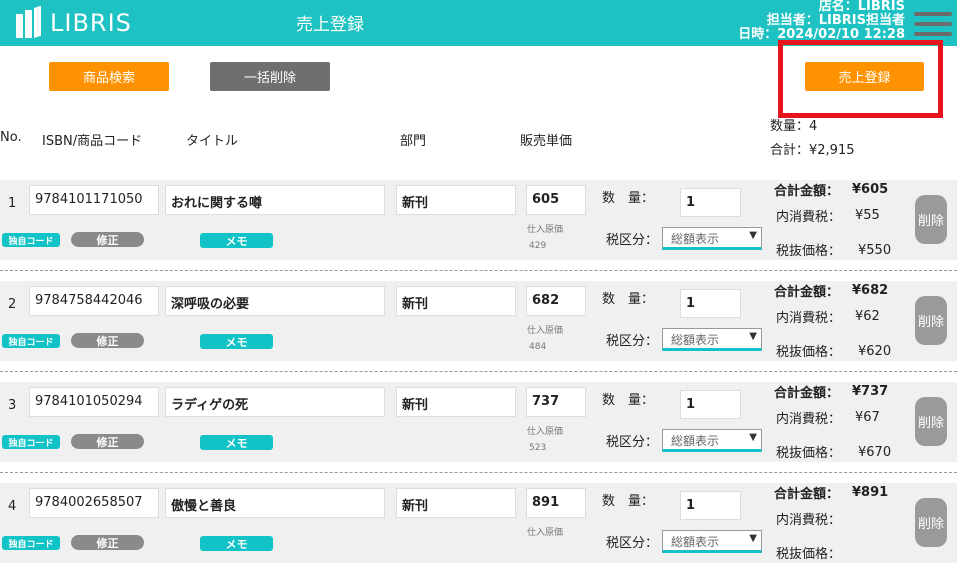  What do you see at coordinates (275, 200) in the screenshot?
I see `title-input: おれに関する噂` at bounding box center [275, 200].